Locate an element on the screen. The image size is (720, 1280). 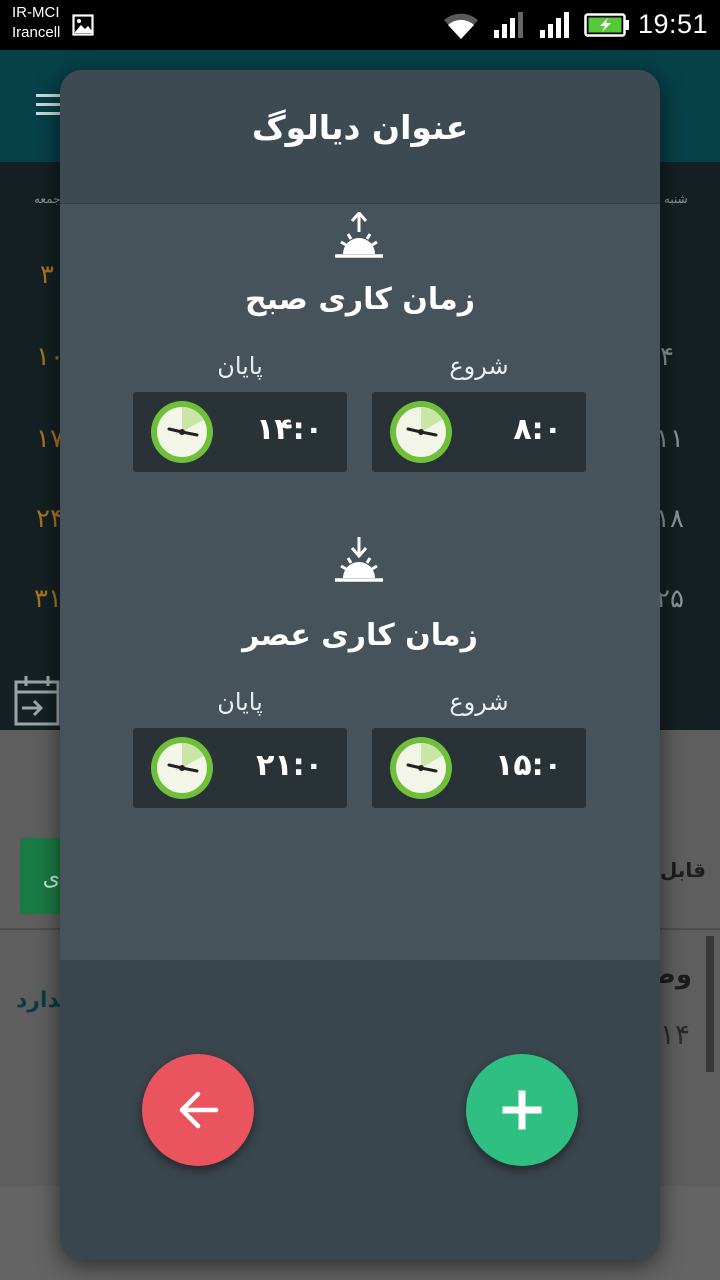
morning-start-label: شروع is located at coordinates (479, 366).